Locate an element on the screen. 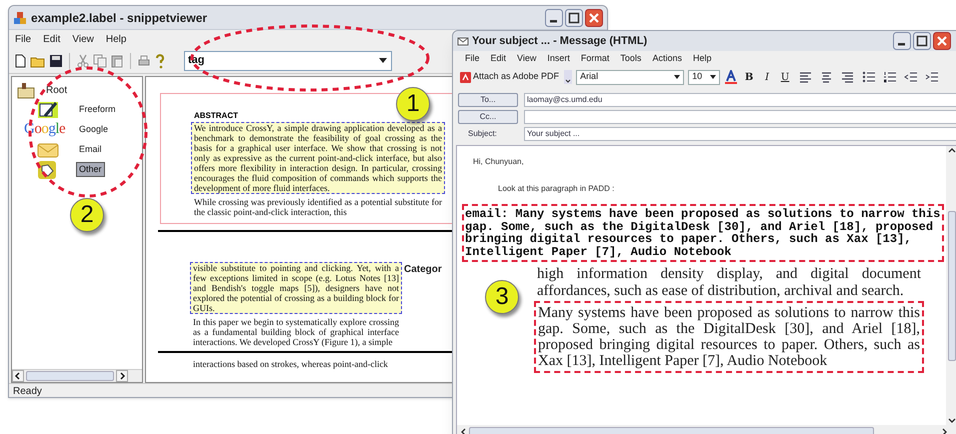 Image resolution: width=956 pixels, height=434 pixels. paragraph: In this paper we begin to systematically explore crossing as a fundamental building block of graphical interface interactions. We developed CrossY (Figure 1), a simple is located at coordinates (296, 332).